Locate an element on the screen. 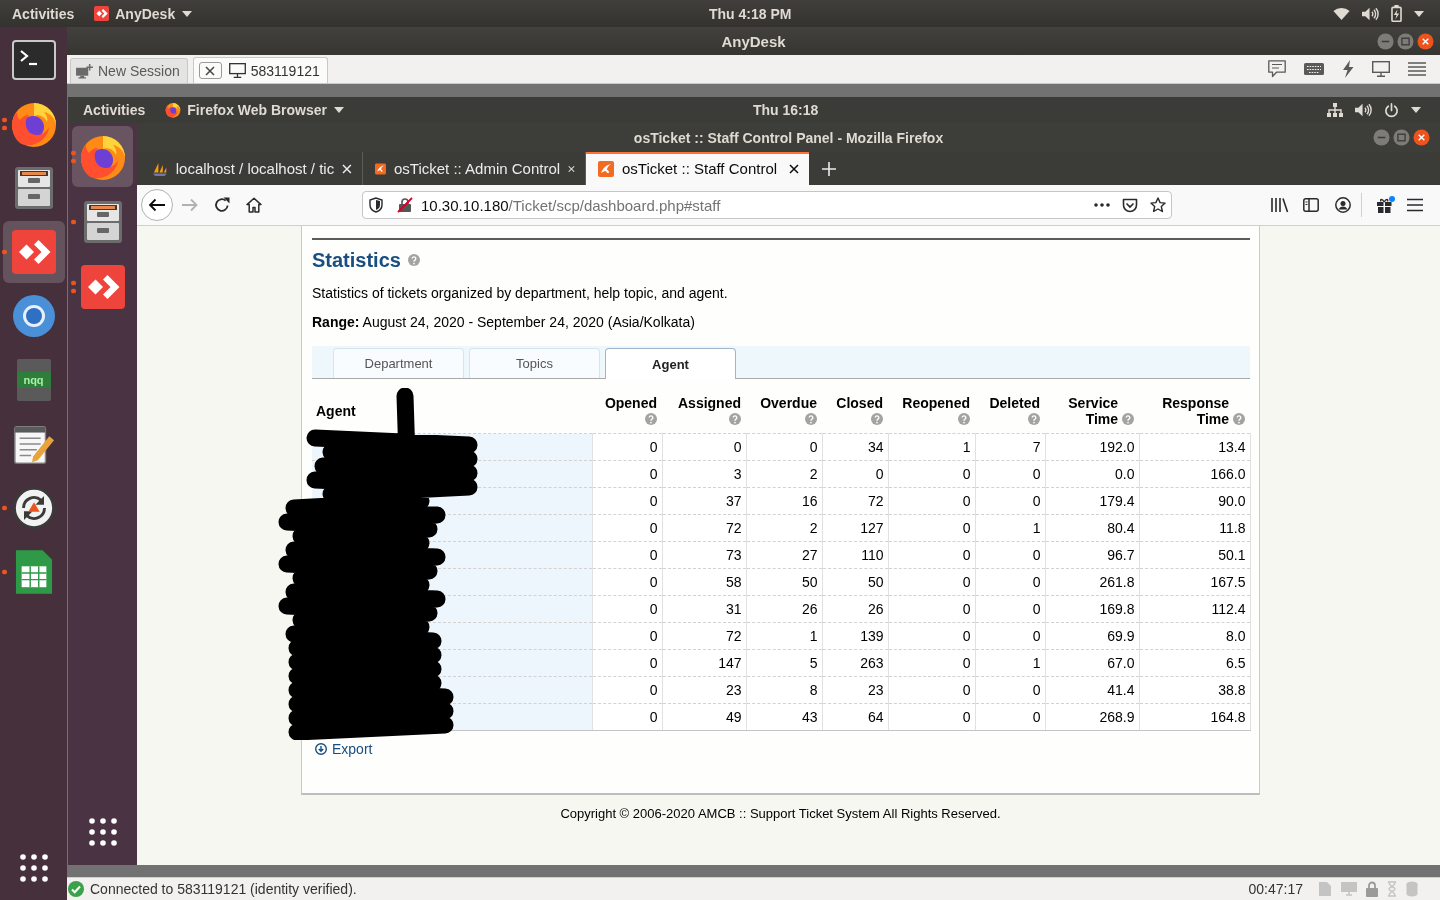 Image resolution: width=1440 pixels, height=900 pixels. table-cell: 7 is located at coordinates (1010, 447).